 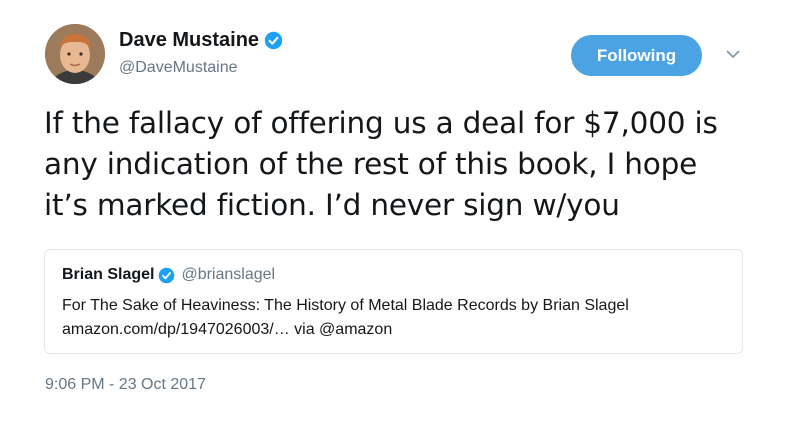 What do you see at coordinates (125, 385) in the screenshot?
I see `tweet-timestamp: 9:06 PM - 23 Oct 2017` at bounding box center [125, 385].